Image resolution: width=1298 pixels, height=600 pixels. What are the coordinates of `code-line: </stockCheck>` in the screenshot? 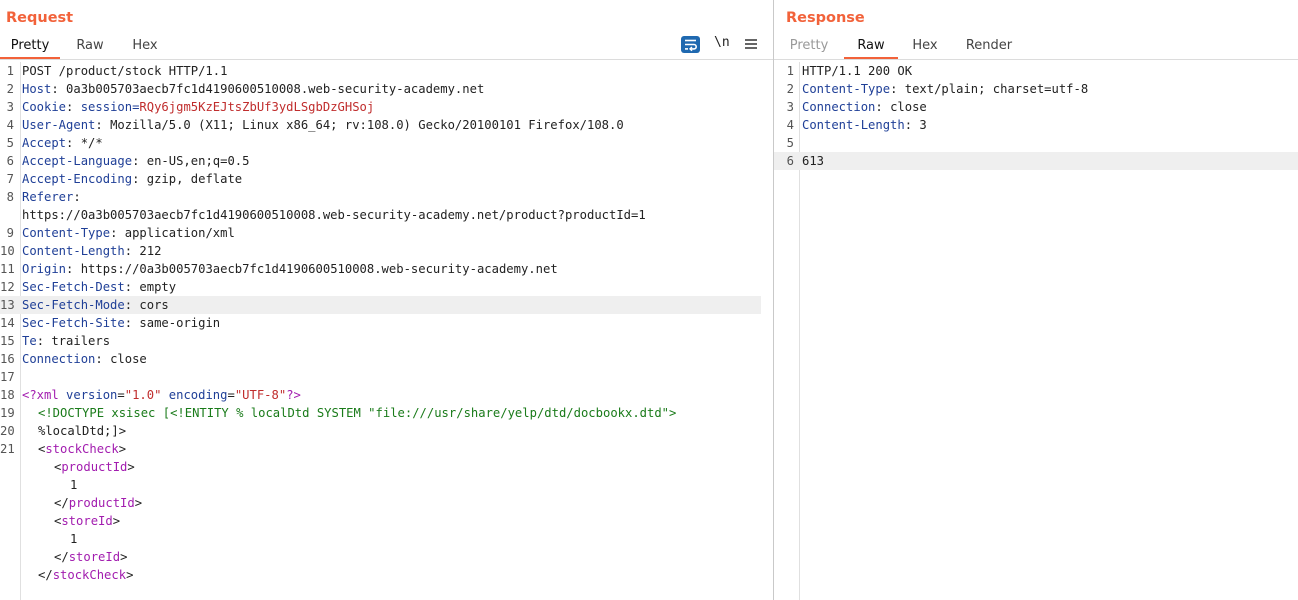 It's located at (380, 575).